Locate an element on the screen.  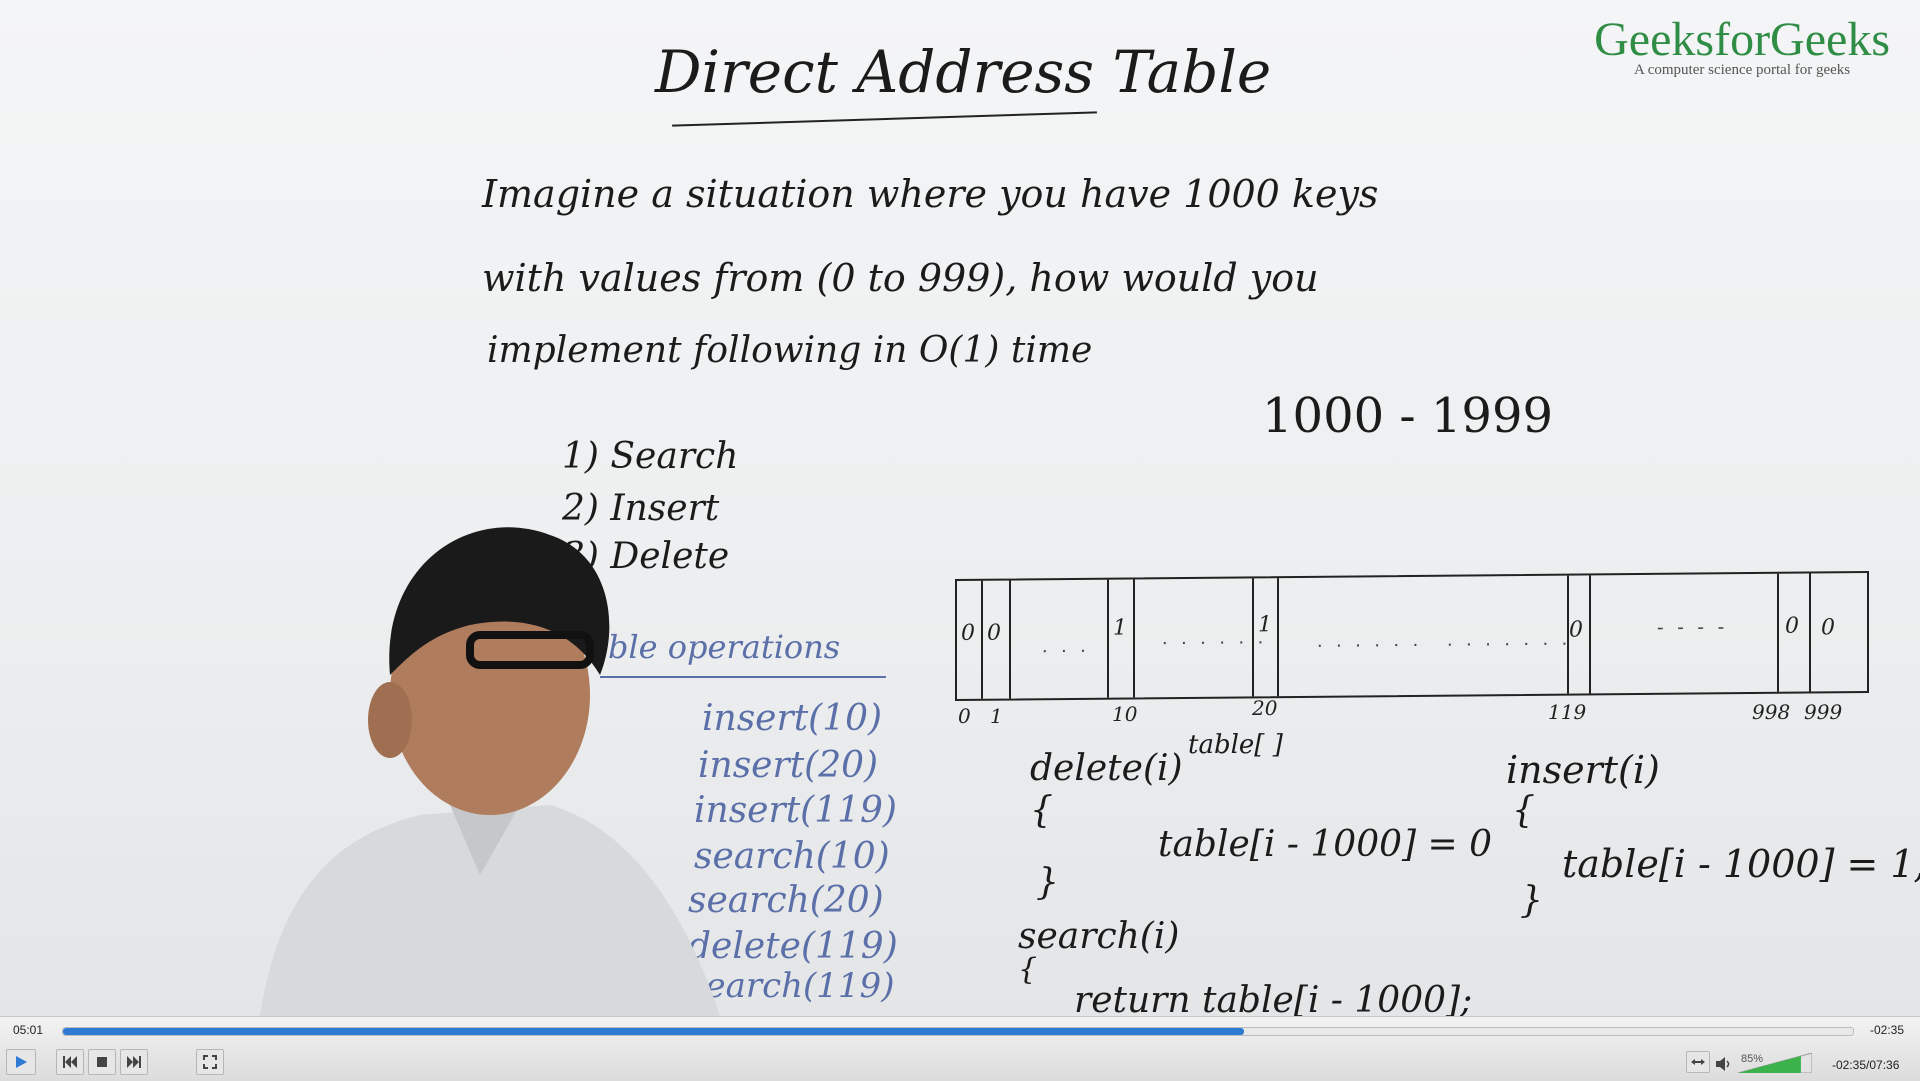
aspect-ratio-button is located at coordinates (1698, 1062).